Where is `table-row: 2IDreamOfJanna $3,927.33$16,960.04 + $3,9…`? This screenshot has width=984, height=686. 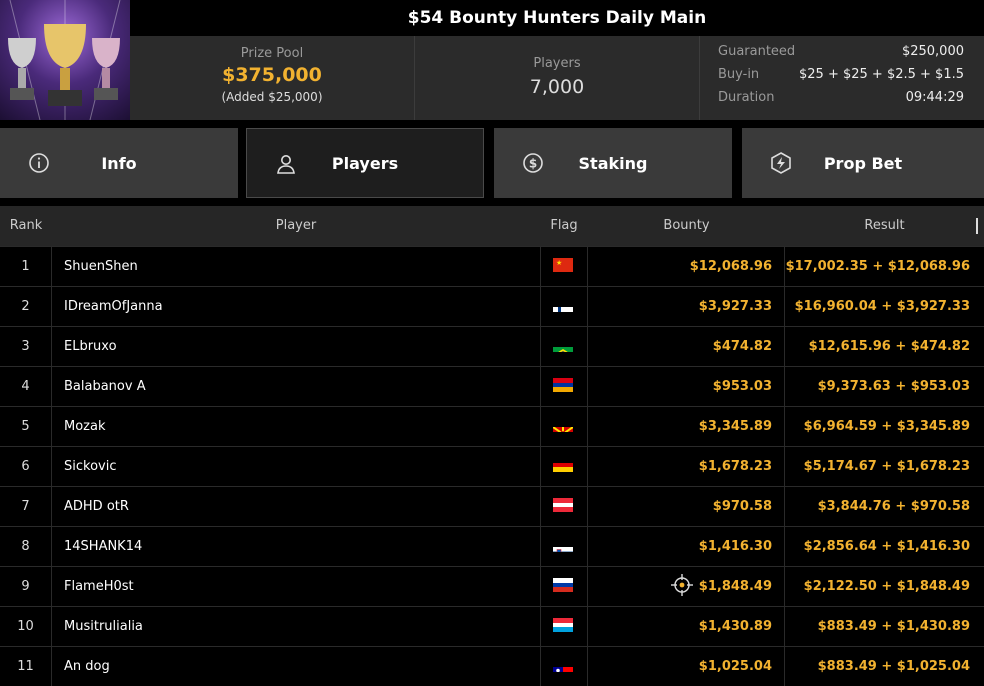 table-row: 2IDreamOfJanna $3,927.33$16,960.04 + $3,9… is located at coordinates (492, 306).